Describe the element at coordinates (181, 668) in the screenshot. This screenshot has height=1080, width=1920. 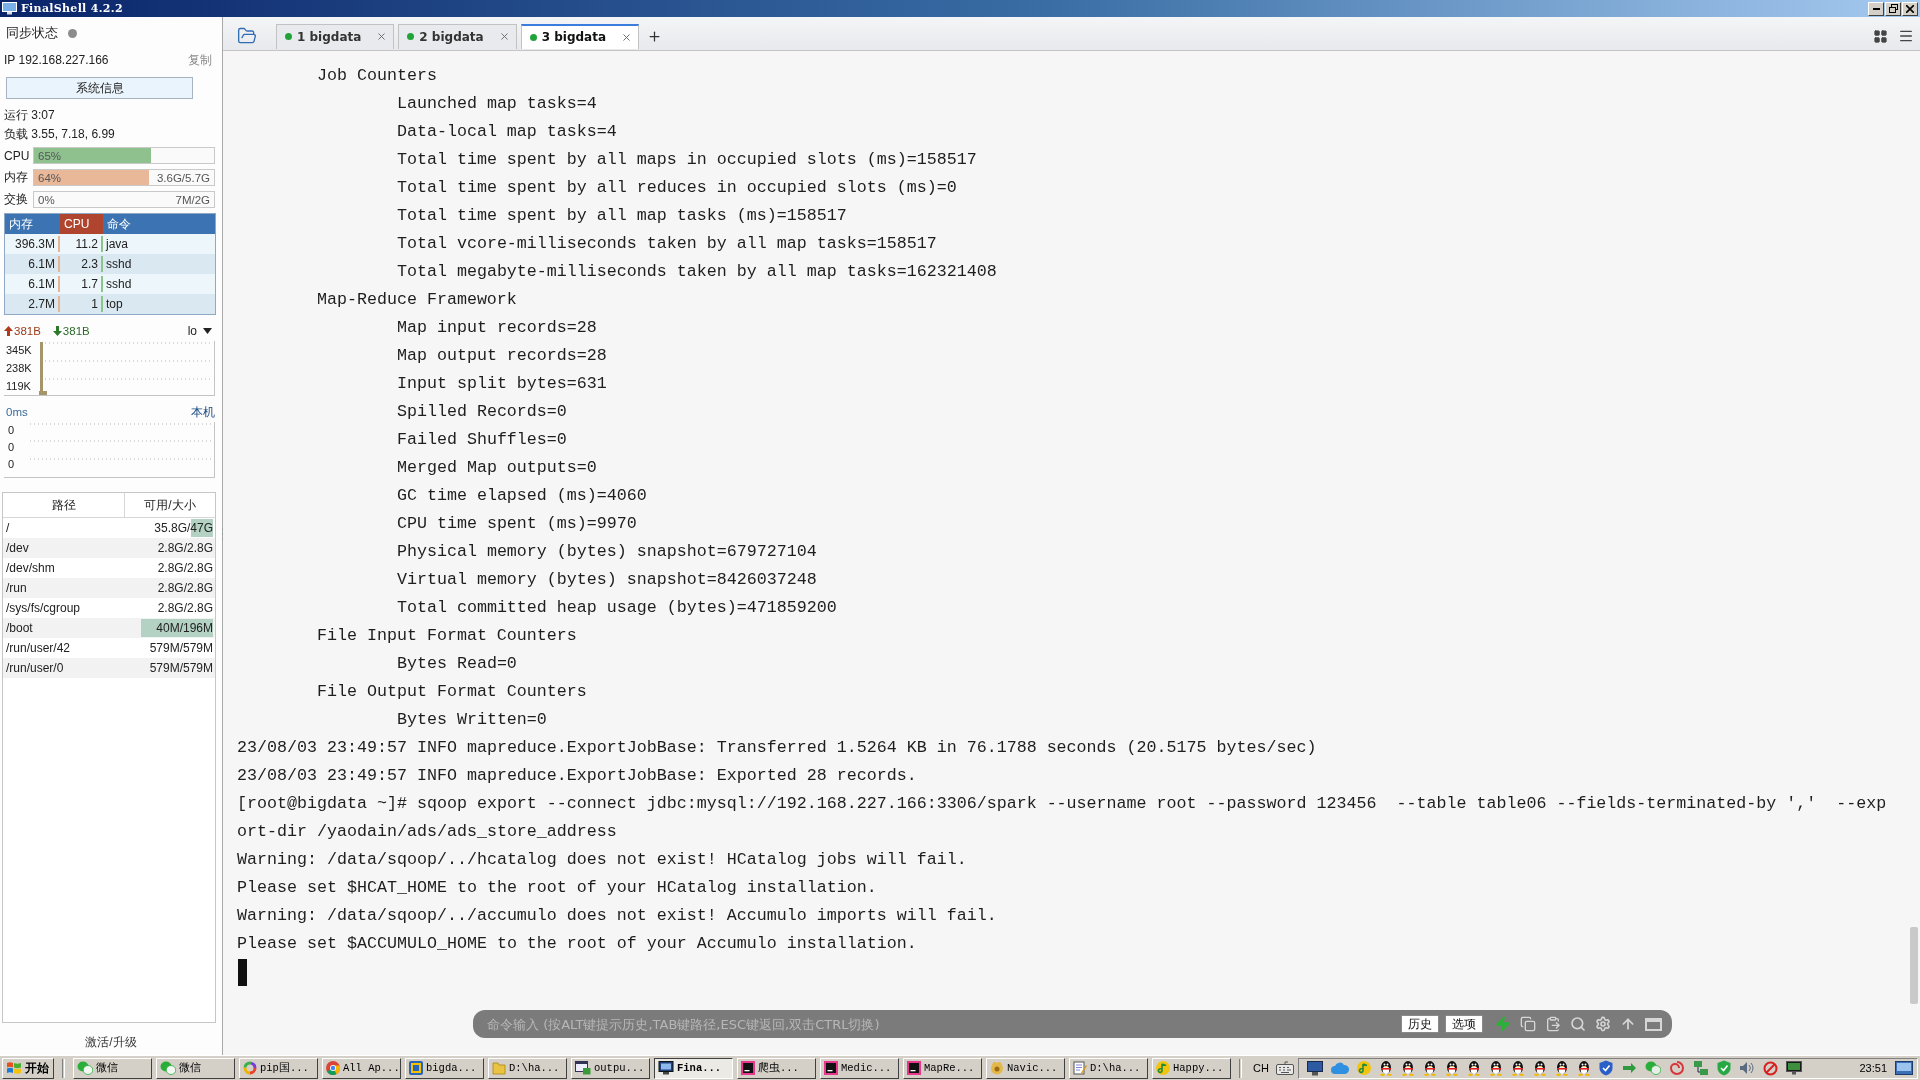
I see `disk-space-text: 579M/579M` at that location.